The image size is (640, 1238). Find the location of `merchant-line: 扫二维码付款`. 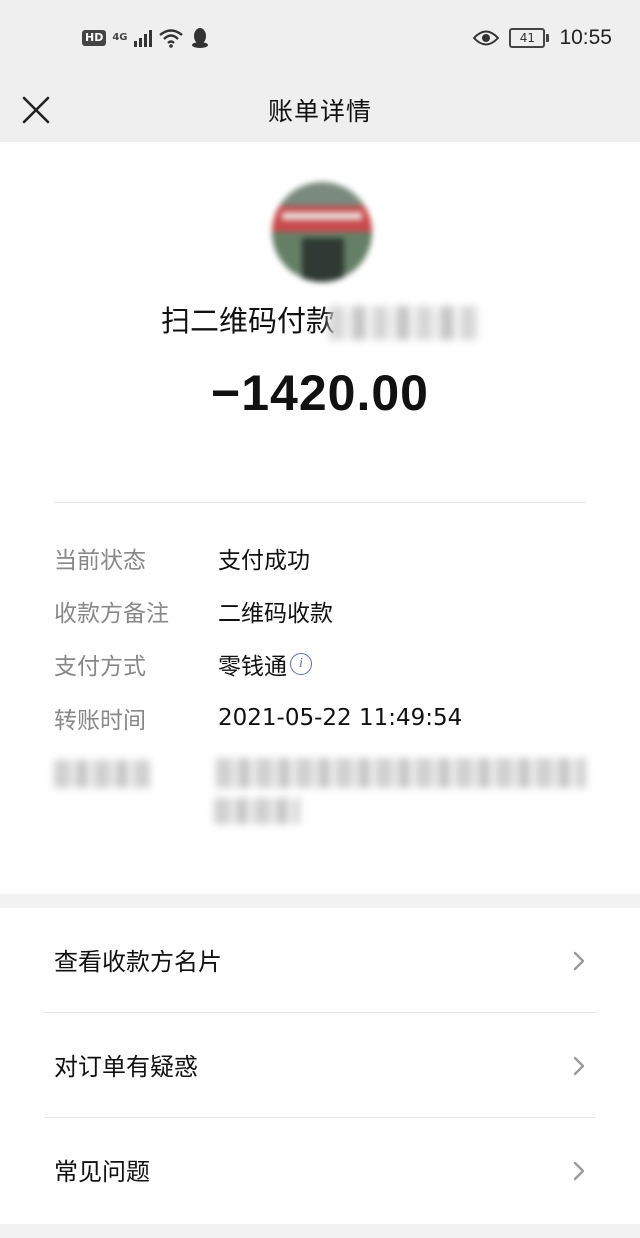

merchant-line: 扫二维码付款 is located at coordinates (320, 319).